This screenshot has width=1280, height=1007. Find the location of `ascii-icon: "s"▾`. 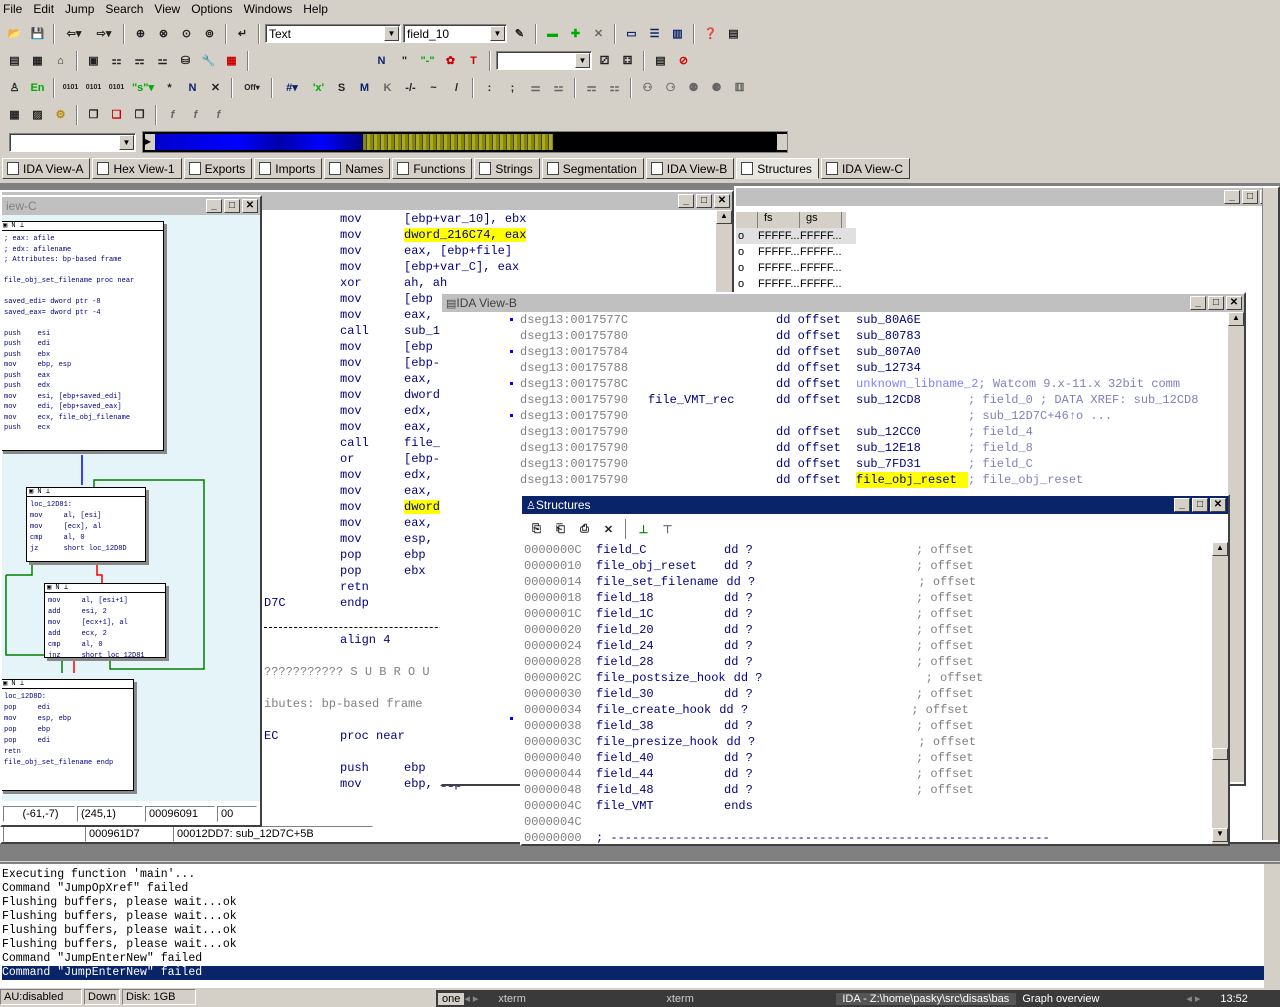

ascii-icon: "s"▾ is located at coordinates (143, 87).